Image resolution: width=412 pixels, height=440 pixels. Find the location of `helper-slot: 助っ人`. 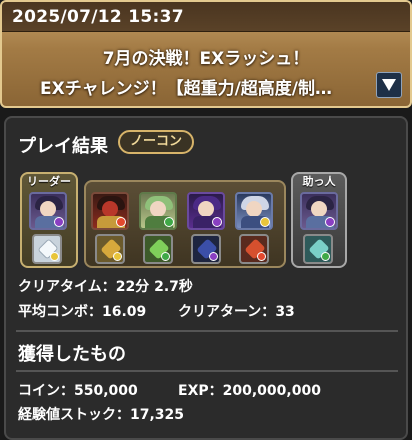

helper-slot: 助っ人 is located at coordinates (319, 220).